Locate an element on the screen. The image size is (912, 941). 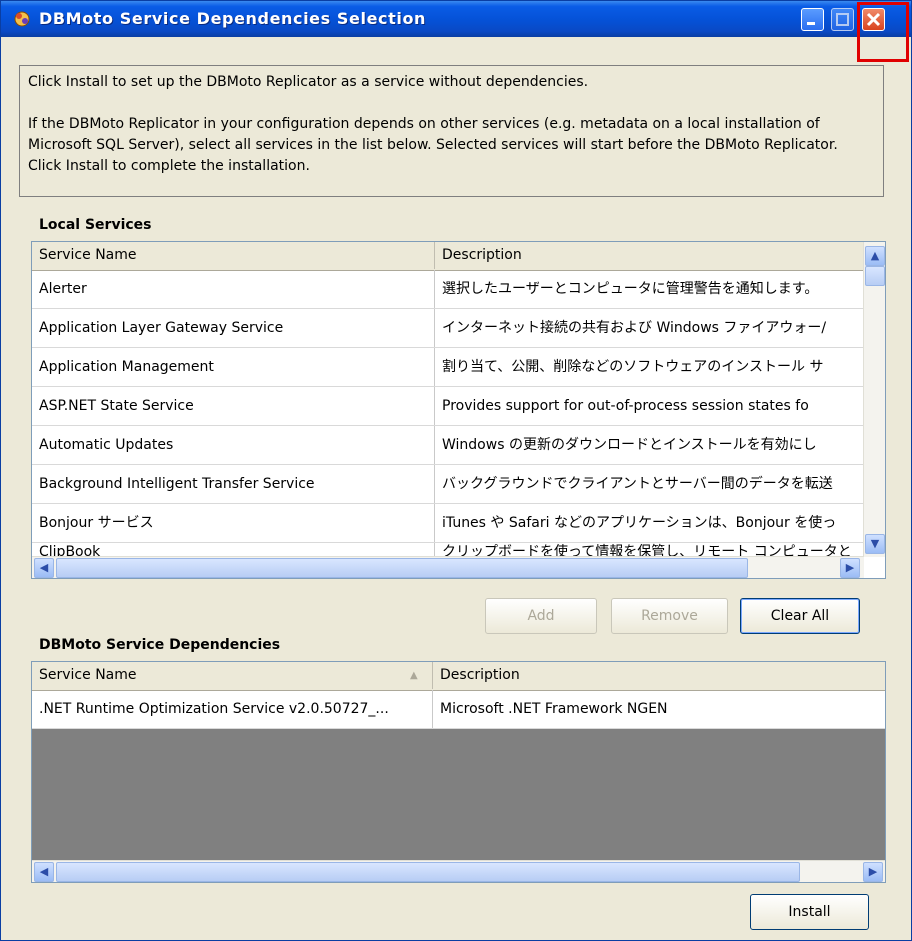
cell-service-name: Application Management is located at coordinates (126, 367).